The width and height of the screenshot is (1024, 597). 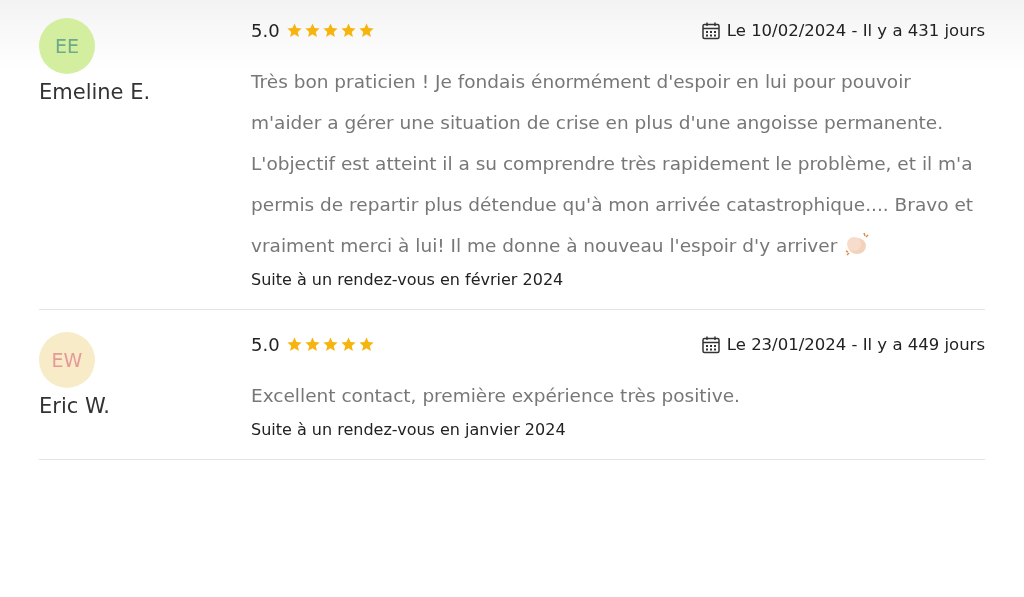 What do you see at coordinates (408, 279) in the screenshot?
I see `visit-note: Suite à un rendez-vous en février 2024` at bounding box center [408, 279].